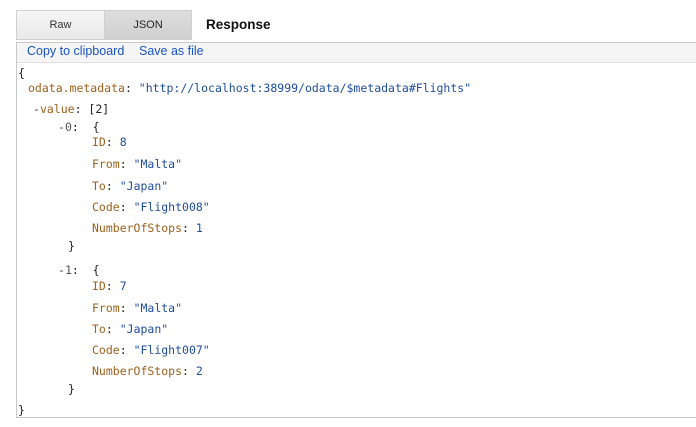  Describe the element at coordinates (21, 73) in the screenshot. I see `root-open-brace: {` at that location.